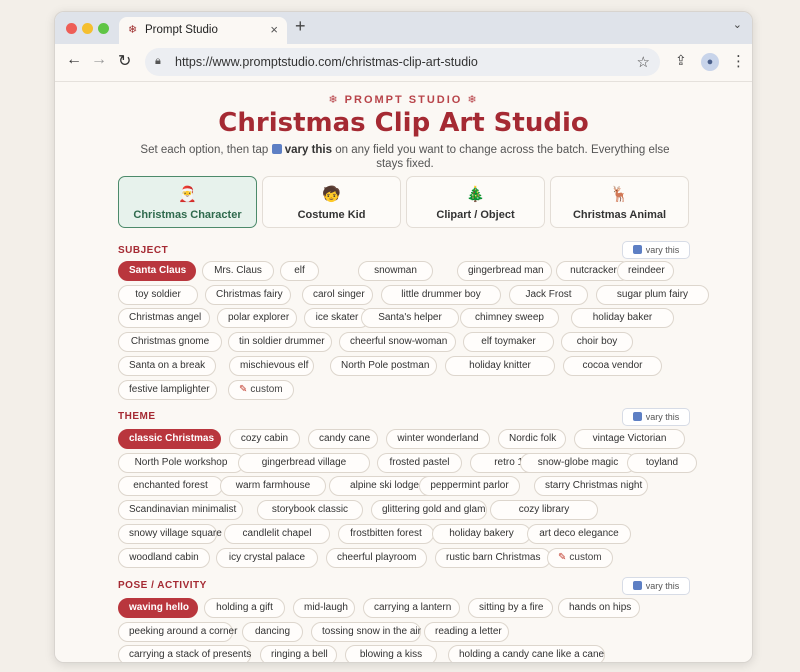  What do you see at coordinates (187, 202) in the screenshot?
I see `category-card-christmas-character: 🎅 Christmas Character` at bounding box center [187, 202].